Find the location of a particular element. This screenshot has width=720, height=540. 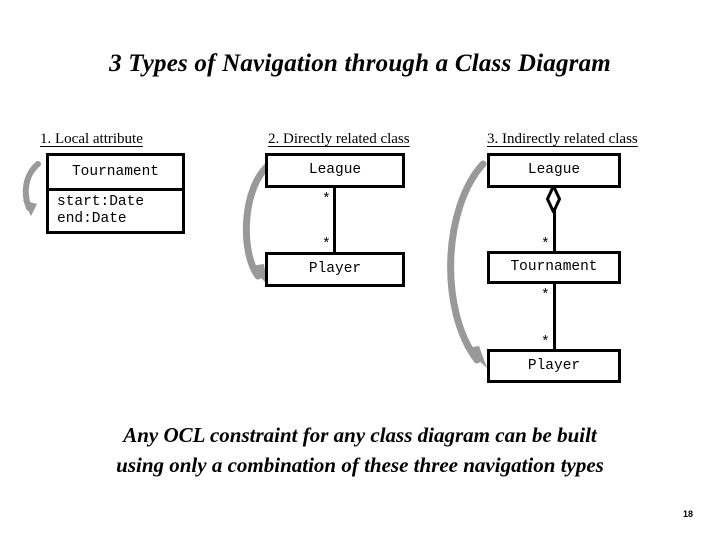

association-line-tournament-player is located at coordinates (554, 317).